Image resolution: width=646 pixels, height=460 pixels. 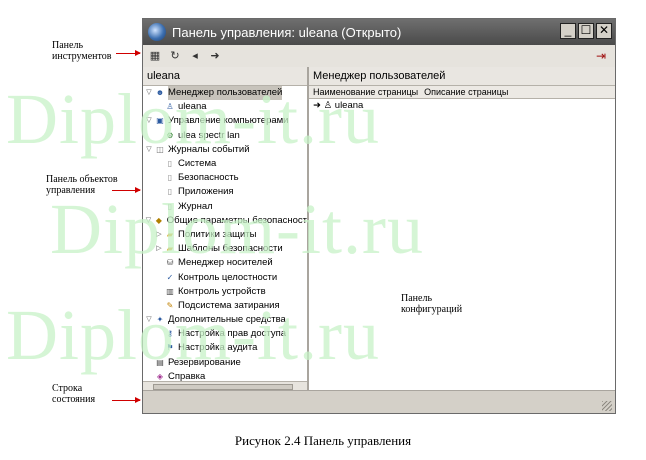 I want to click on tree-item: ▷ ▰ Политики защиты, so click(x=225, y=235).